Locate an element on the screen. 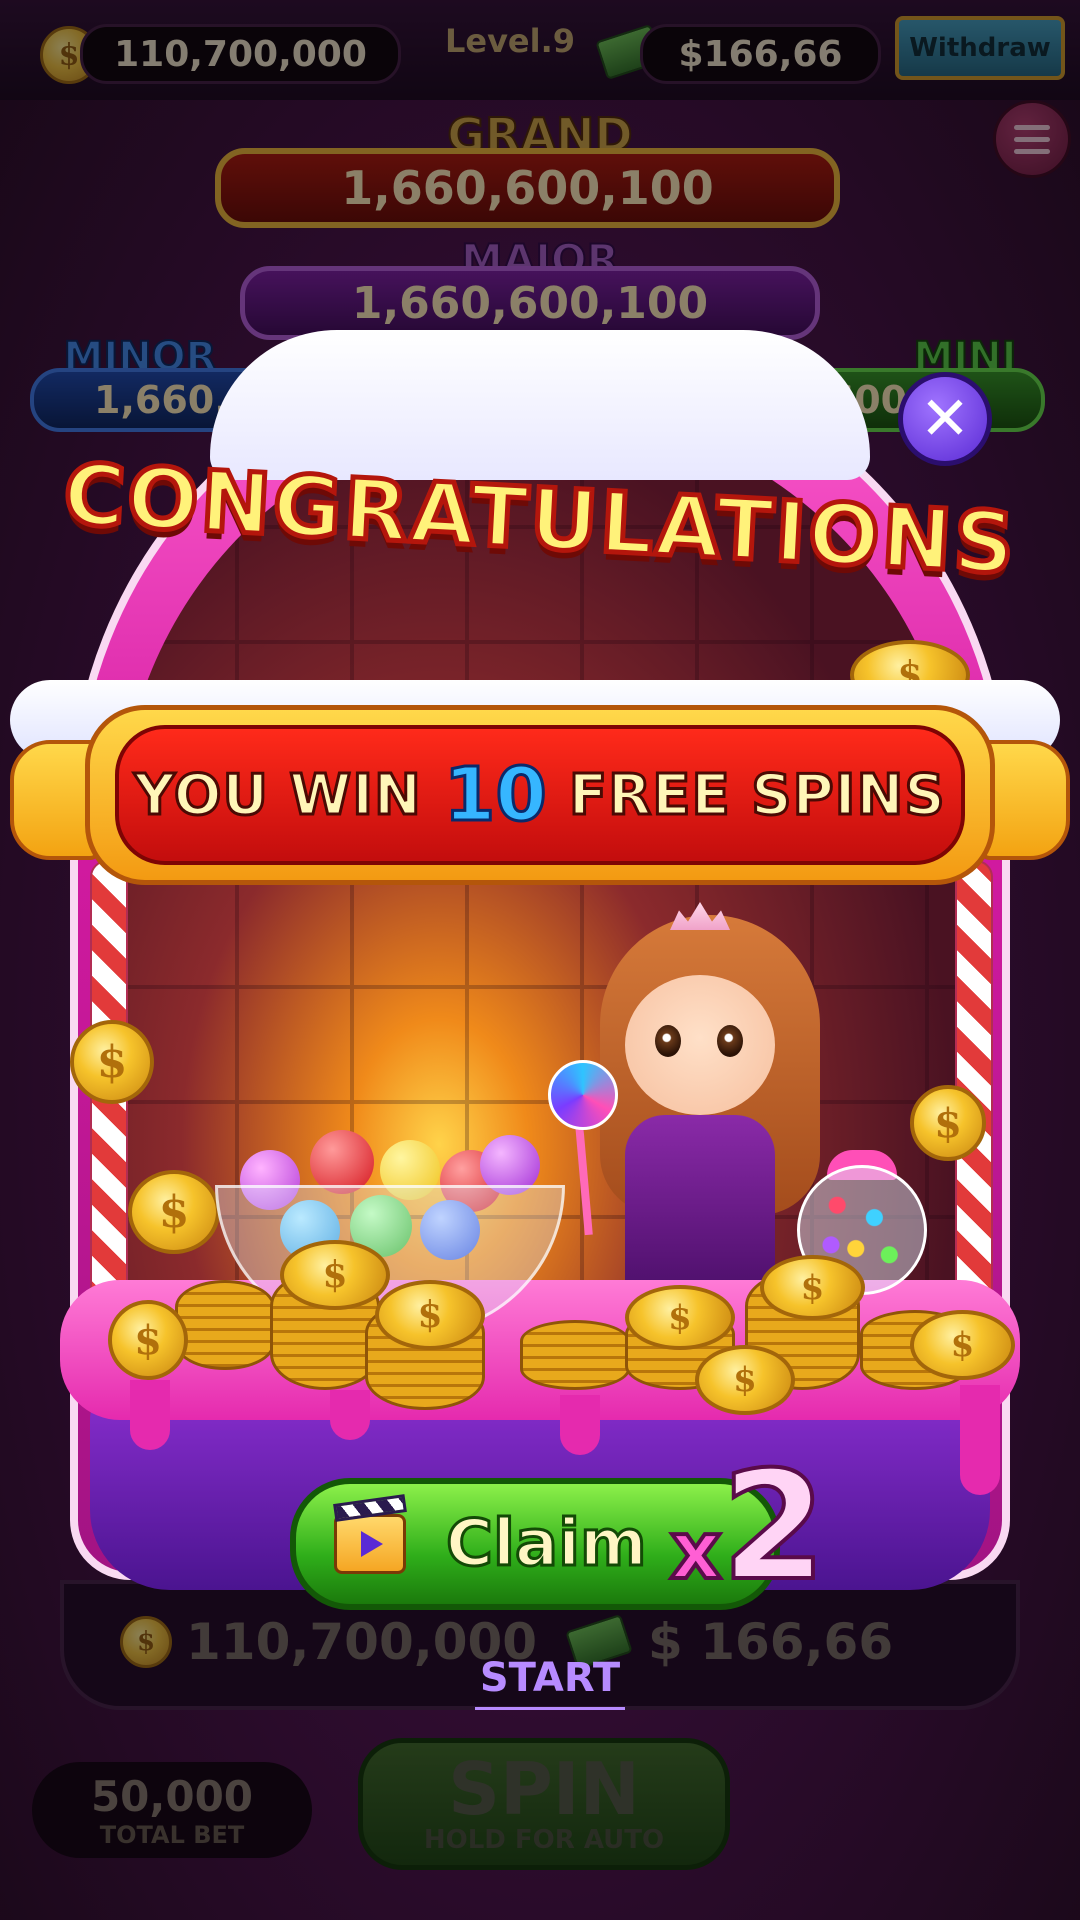 The image size is (1080, 1920). bottom-cash-balance: $ 166,66 is located at coordinates (767, 1642).